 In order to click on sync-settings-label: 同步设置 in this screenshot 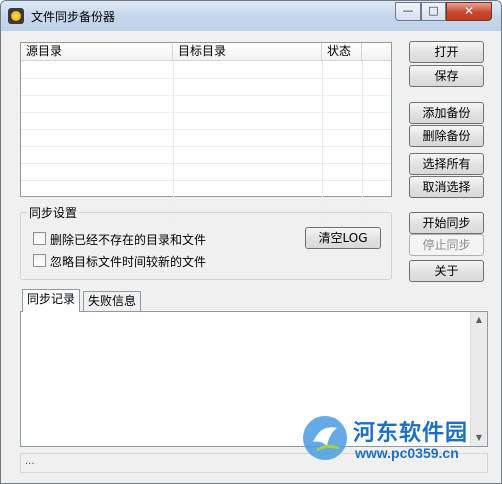, I will do `click(53, 212)`.